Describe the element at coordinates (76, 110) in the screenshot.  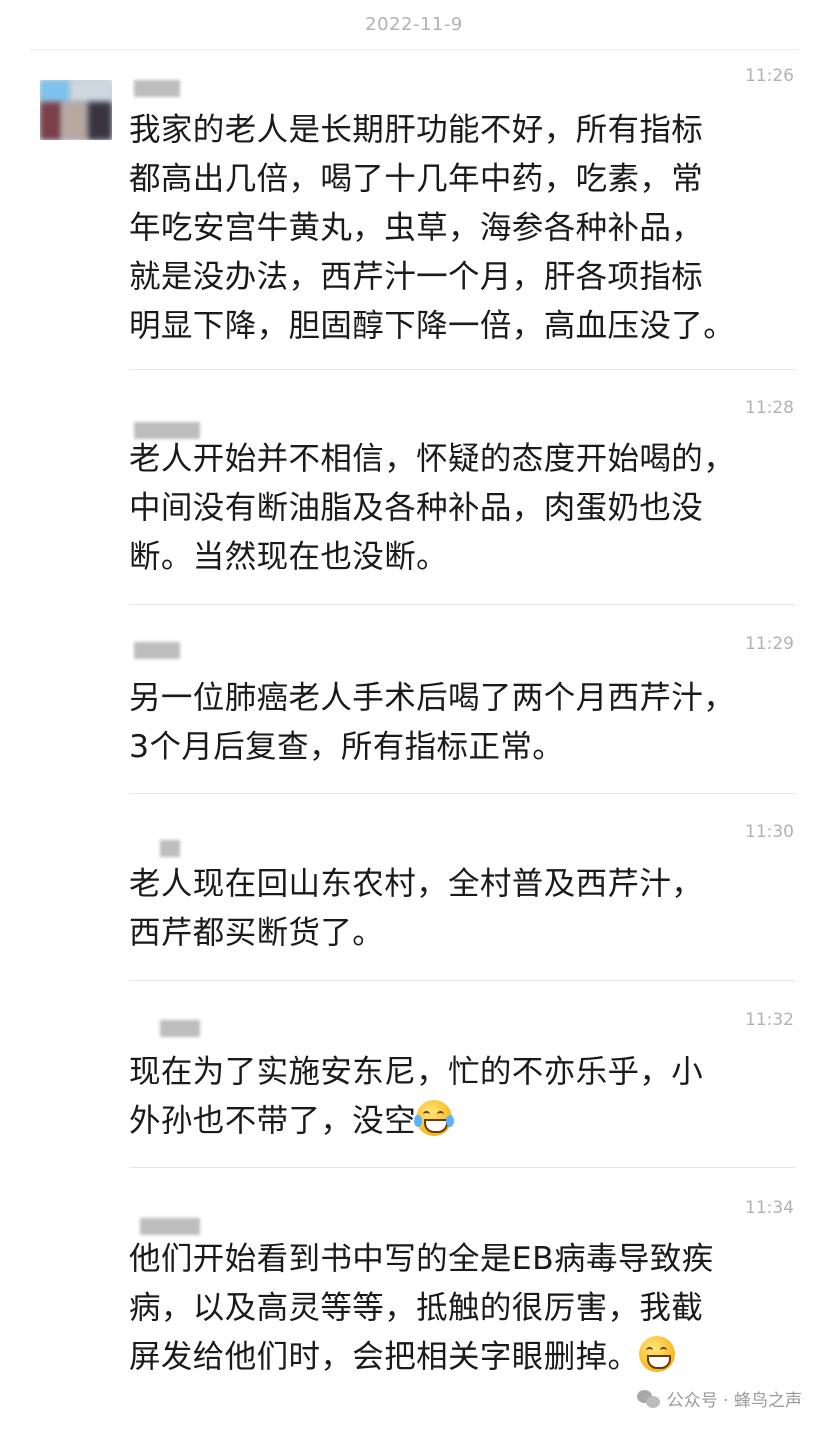
I see `avatar` at that location.